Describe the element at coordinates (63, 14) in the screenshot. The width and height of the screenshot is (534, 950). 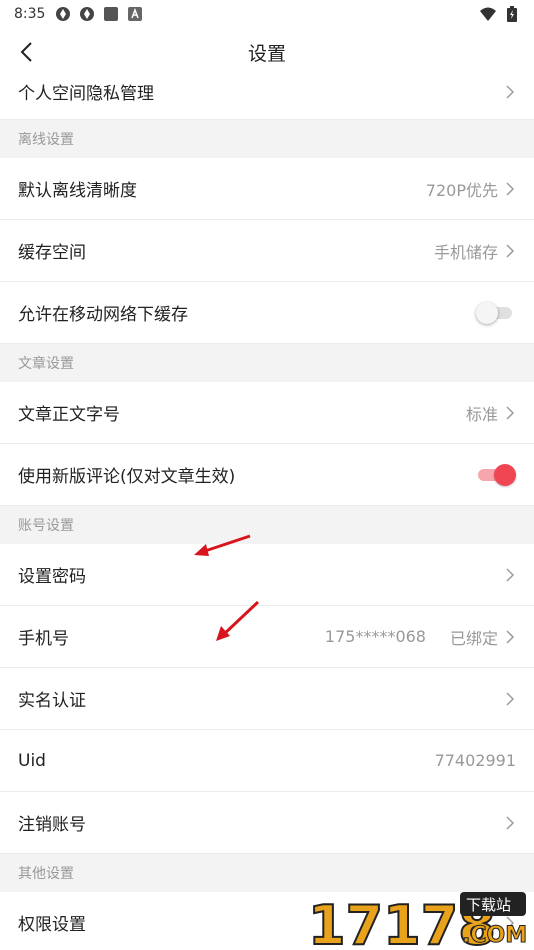
I see `sync-icon` at that location.